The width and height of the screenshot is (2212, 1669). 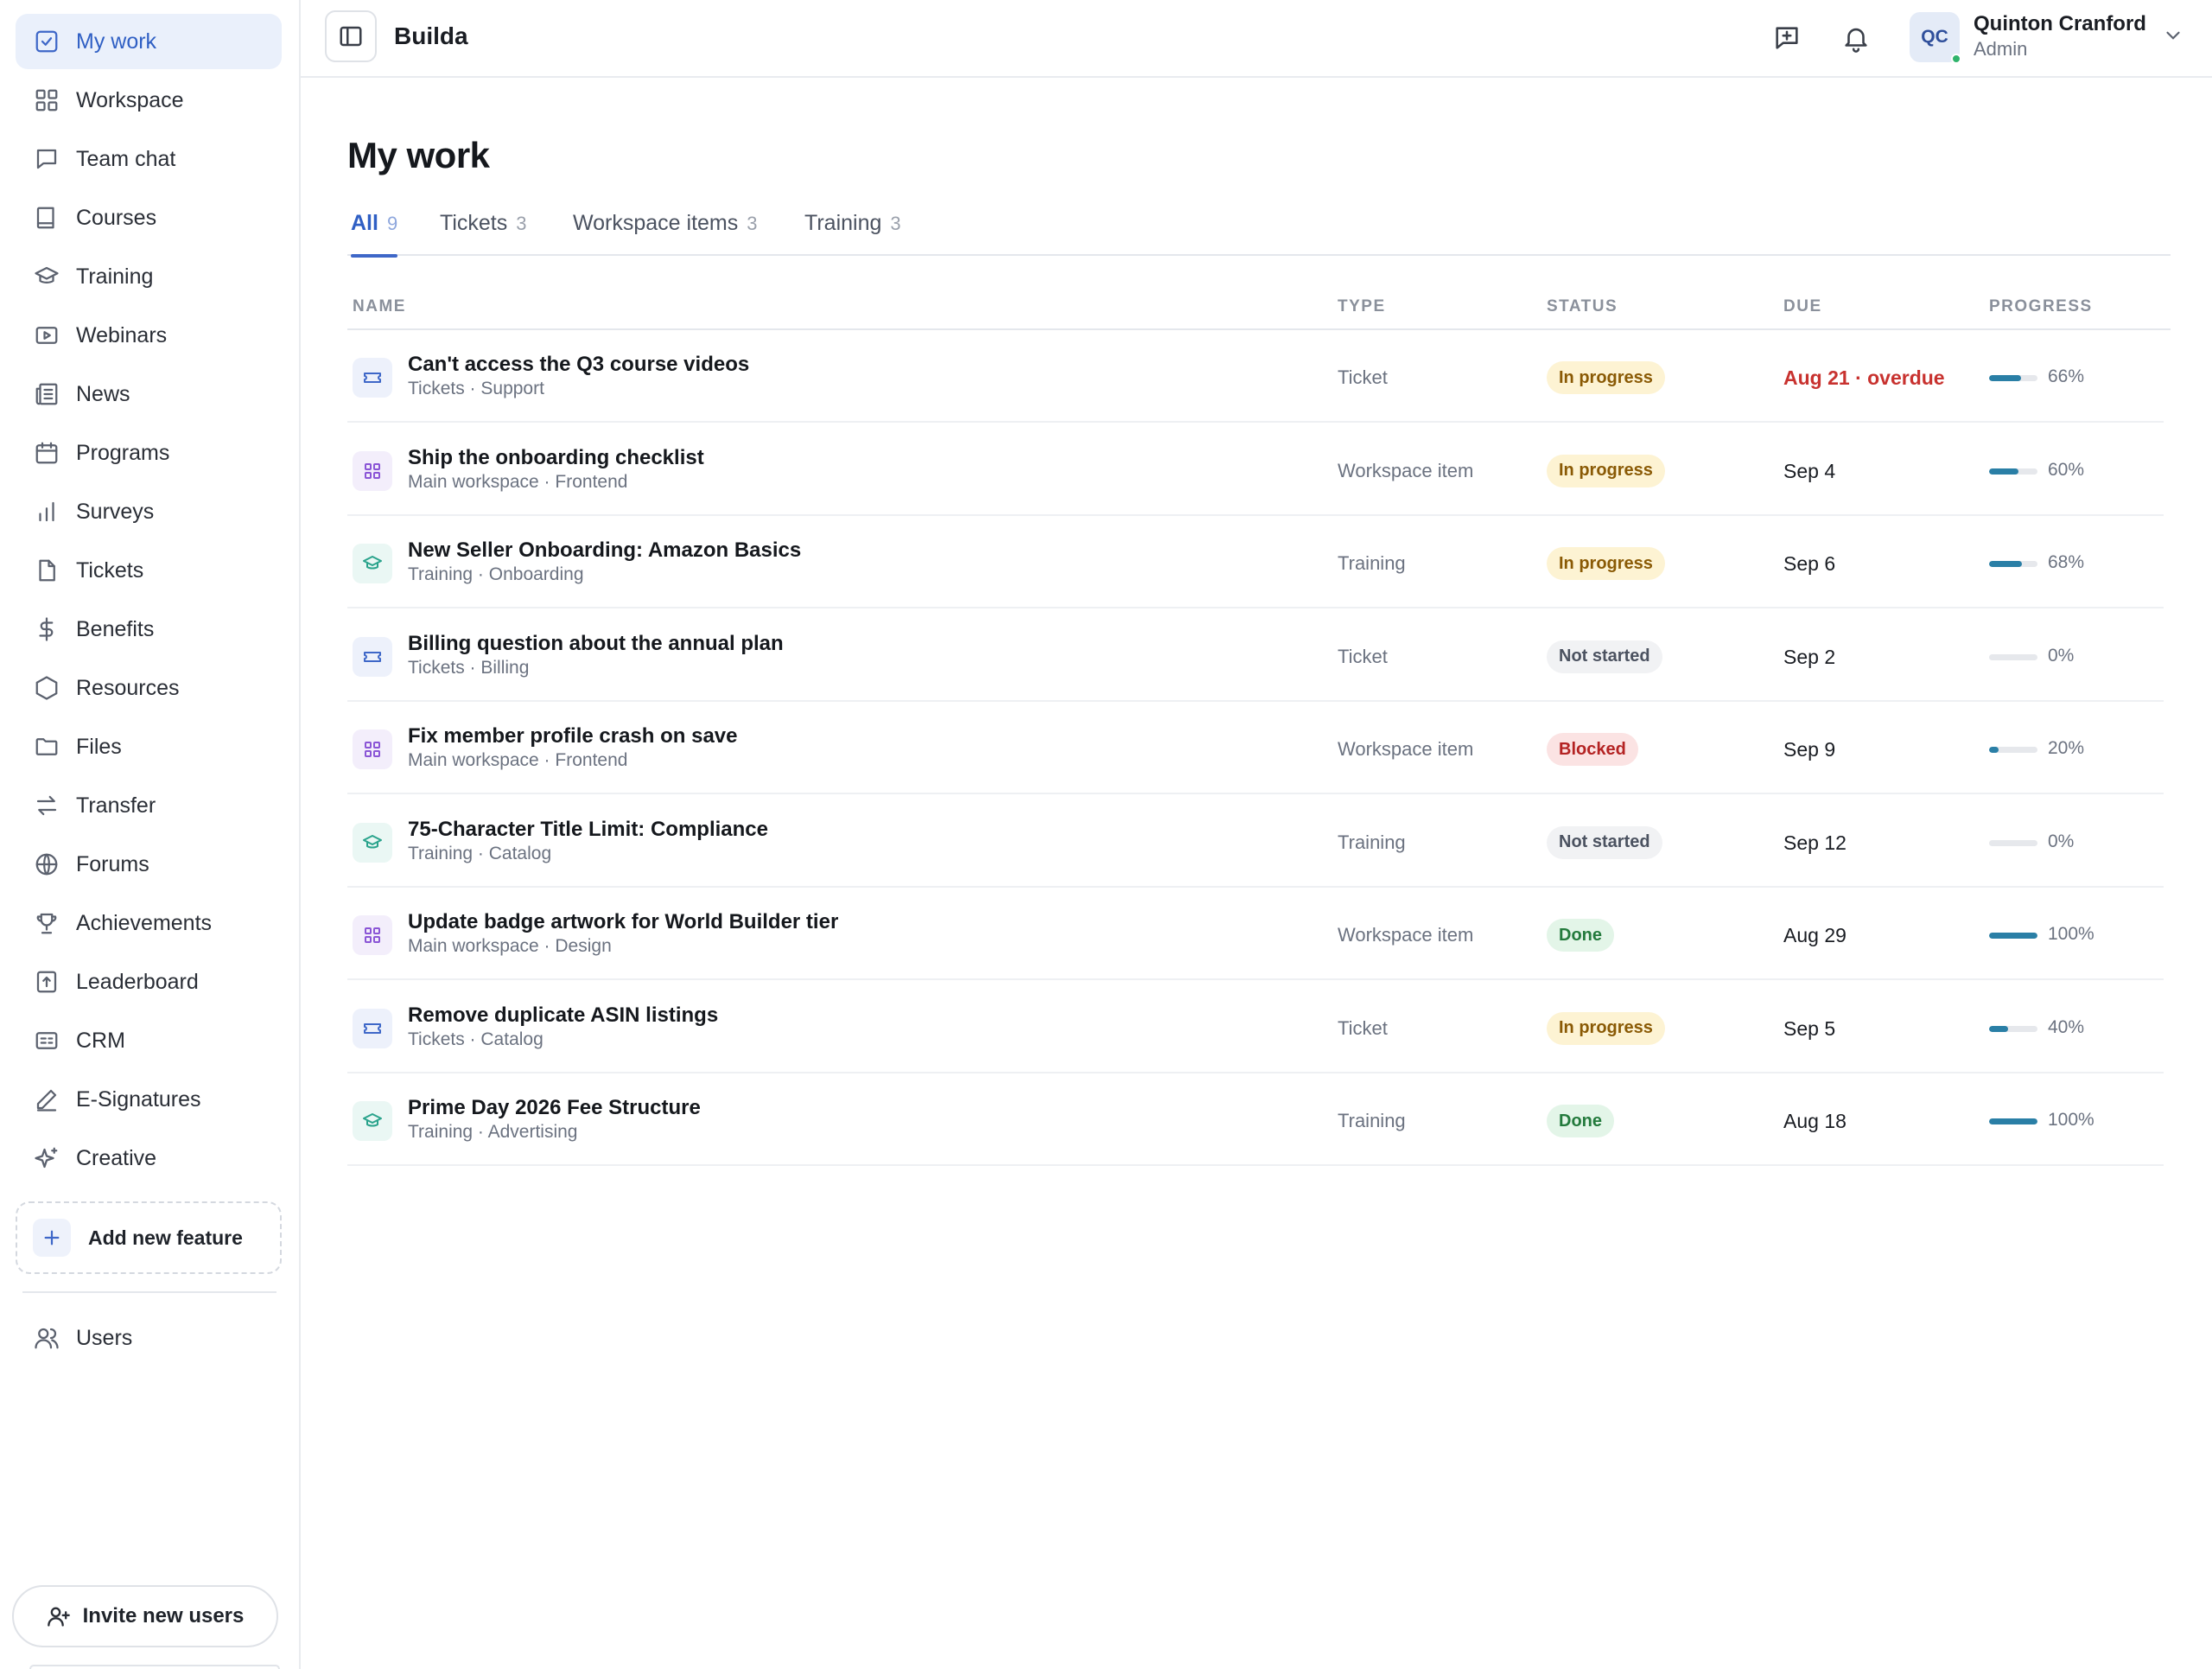 I want to click on row-name: New Seller Onboarding: Amazon Basics, so click(x=604, y=550).